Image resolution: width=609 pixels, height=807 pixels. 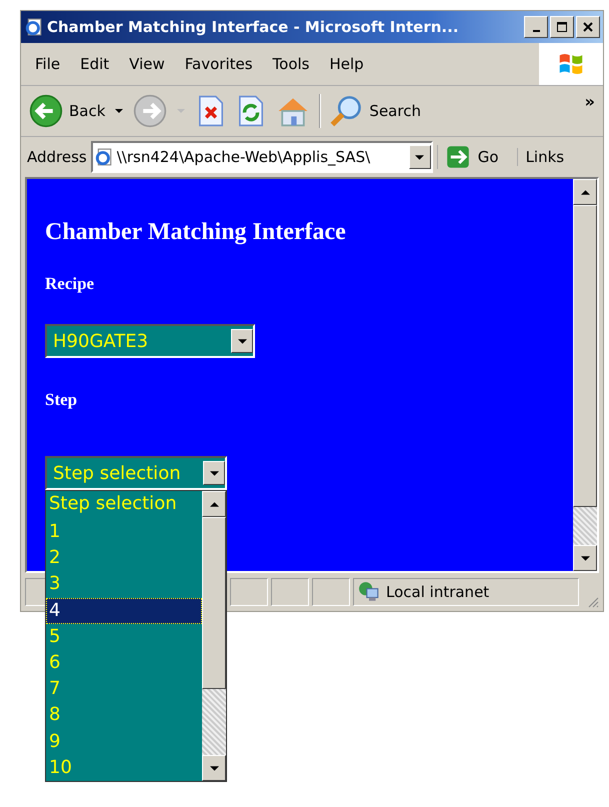 What do you see at coordinates (150, 111) in the screenshot?
I see `forward-icon` at bounding box center [150, 111].